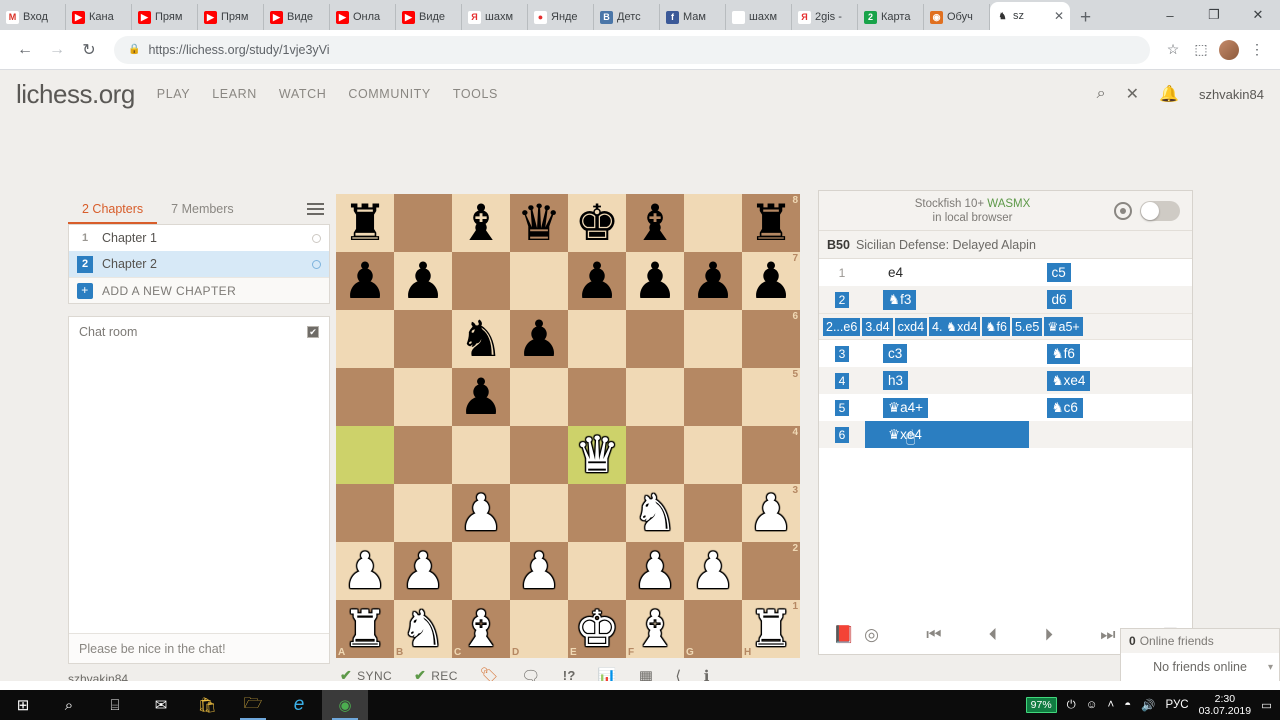 This screenshot has width=1280, height=720. I want to click on first-move-button: ⏮, so click(933, 635).